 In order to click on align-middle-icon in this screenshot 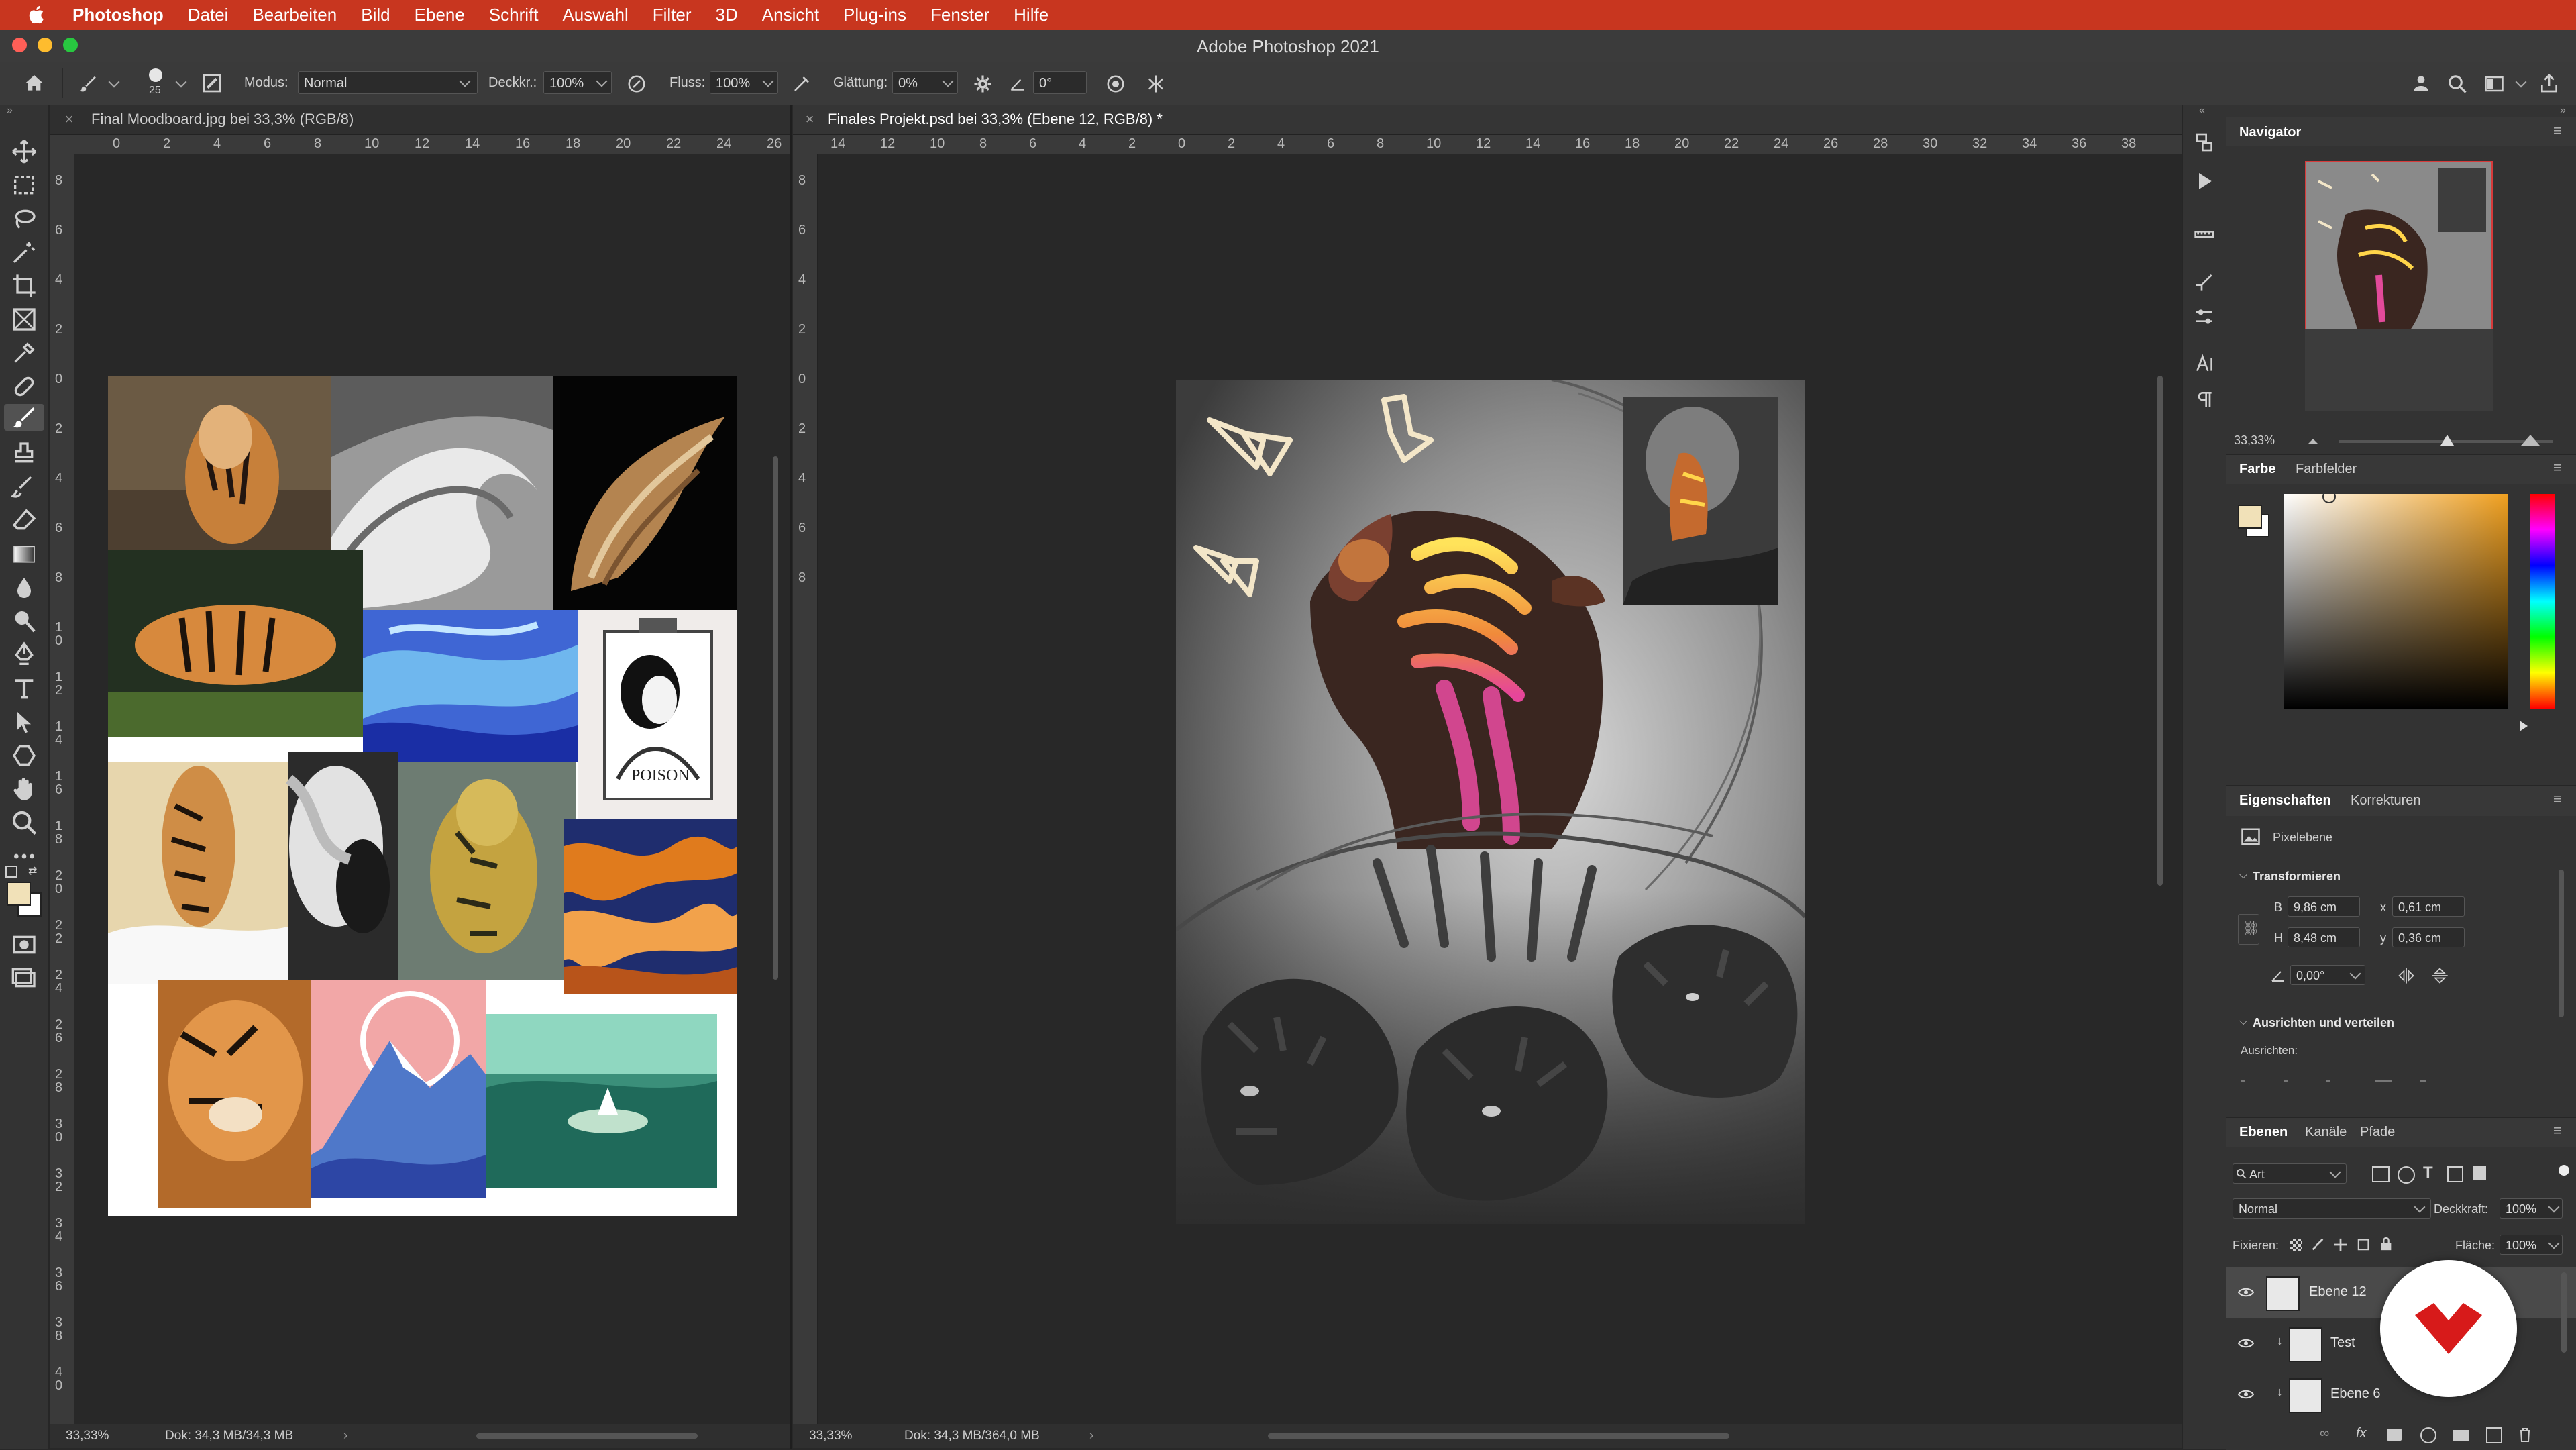, I will do `click(2423, 1081)`.